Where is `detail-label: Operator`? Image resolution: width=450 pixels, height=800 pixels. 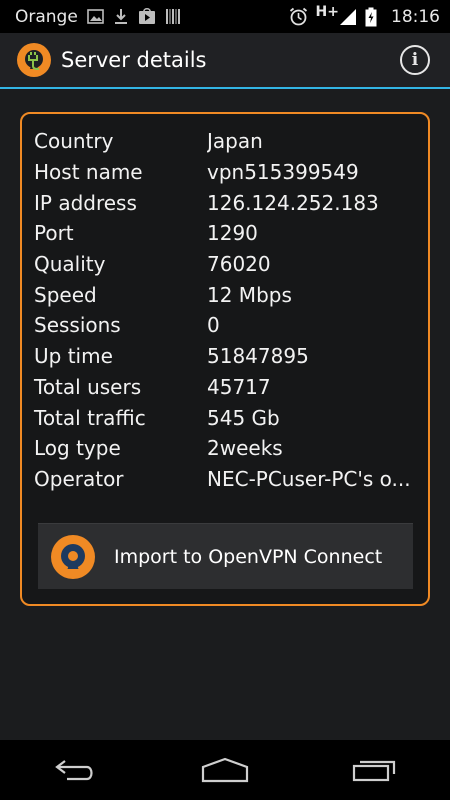
detail-label: Operator is located at coordinates (79, 478).